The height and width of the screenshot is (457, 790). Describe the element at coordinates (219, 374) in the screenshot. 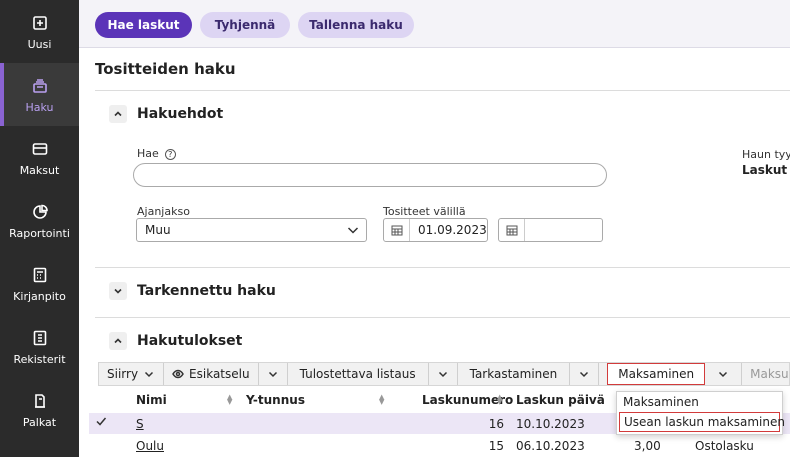

I see `preview-label: Esikatselu` at that location.